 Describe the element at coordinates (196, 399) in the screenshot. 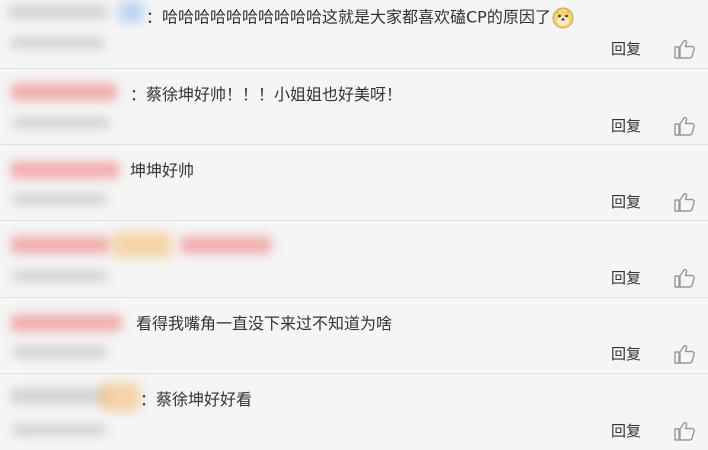

I see `comment-text: ：蔡徐坤好好看` at that location.